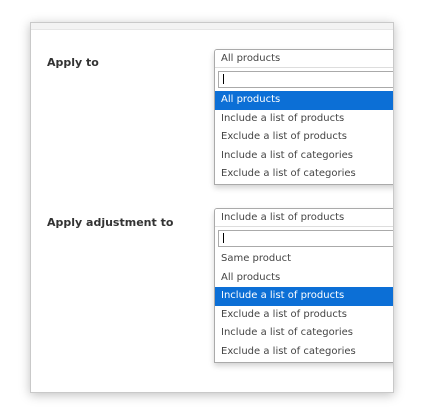 The width and height of the screenshot is (422, 416). I want to click on apply-adjustment-option-include-products: Include a list of products, so click(304, 296).